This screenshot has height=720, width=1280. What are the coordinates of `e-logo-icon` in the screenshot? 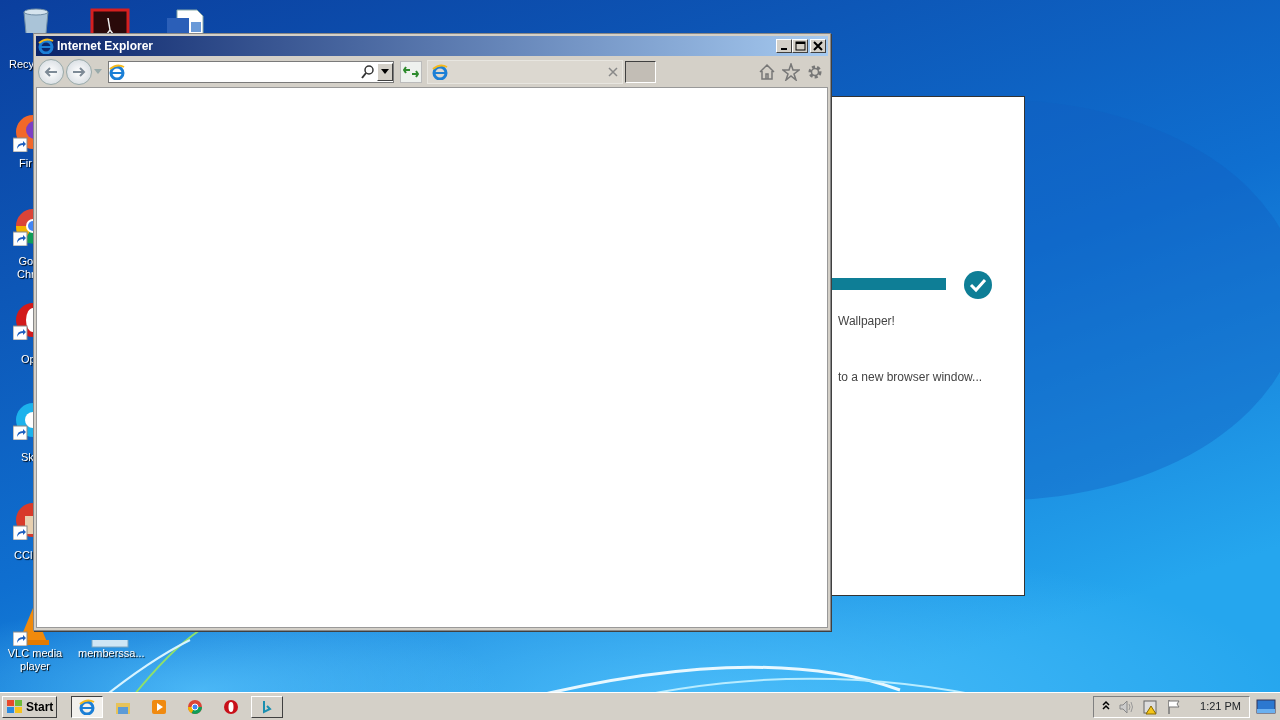 It's located at (87, 706).